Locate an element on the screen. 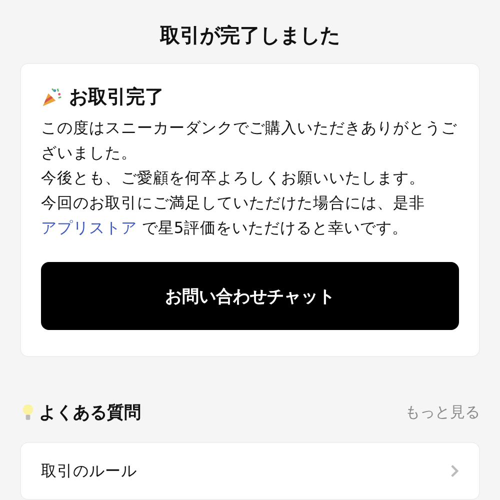 This screenshot has height=500, width=500. light-bulb-icon is located at coordinates (28, 412).